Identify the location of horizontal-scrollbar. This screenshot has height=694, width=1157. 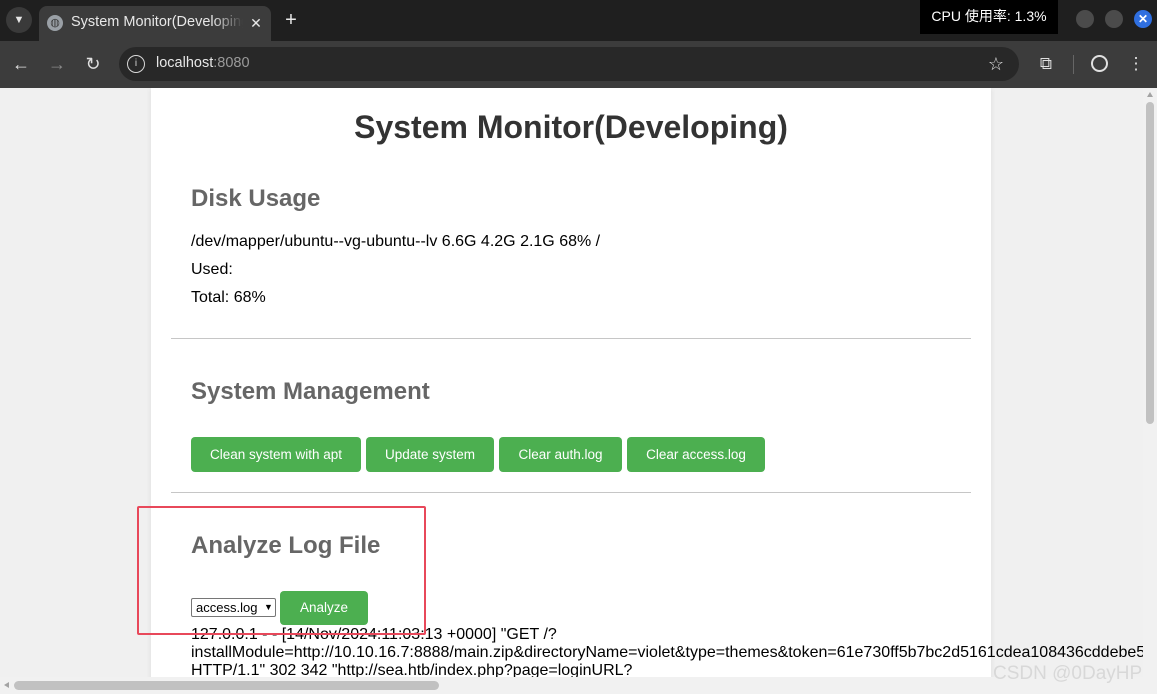
(578, 685).